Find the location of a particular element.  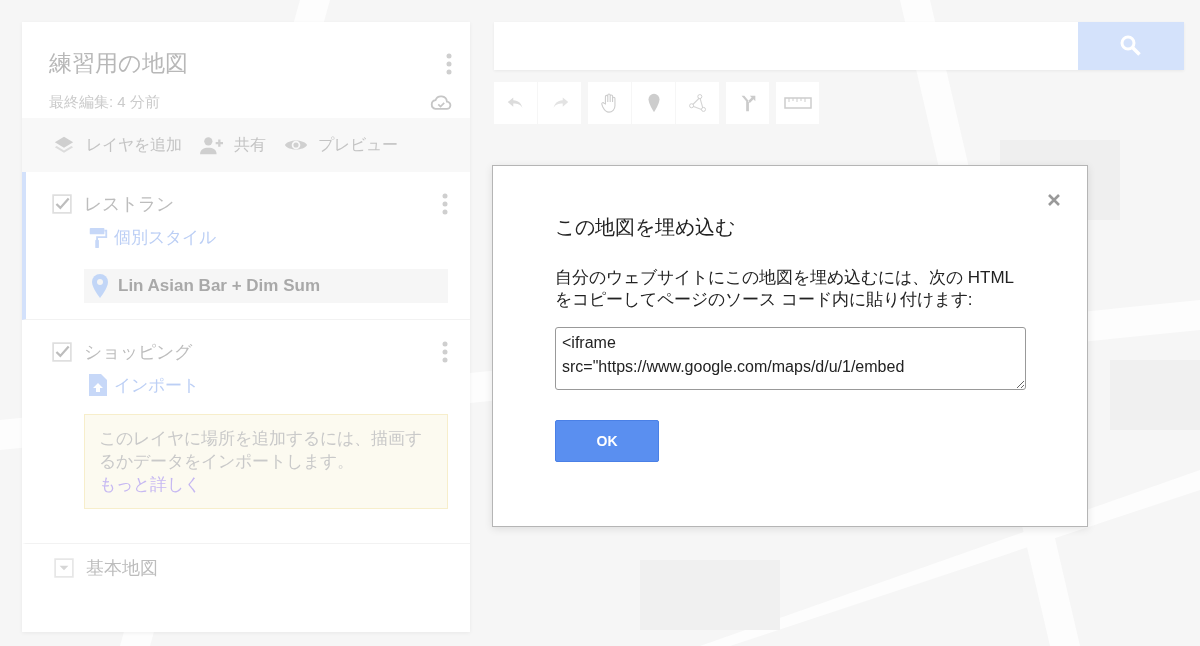

dialog-title: この地図を埋め込む is located at coordinates (645, 227).